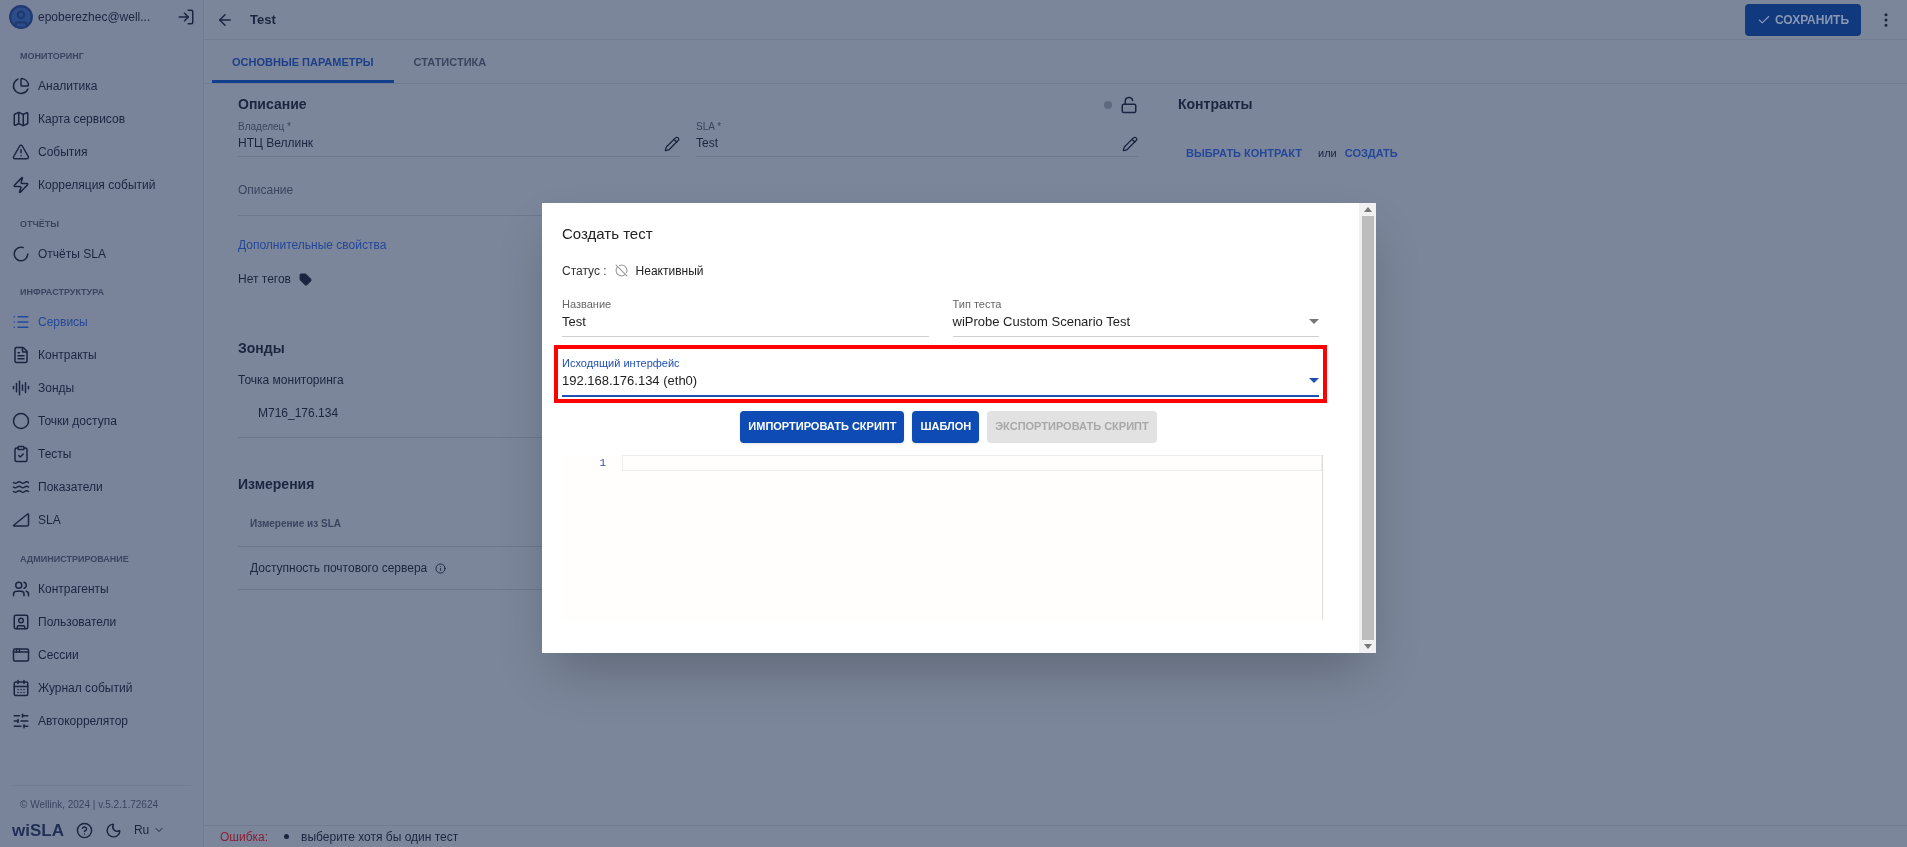 The height and width of the screenshot is (847, 1907). What do you see at coordinates (977, 304) in the screenshot?
I see `field-label: Тип теста` at bounding box center [977, 304].